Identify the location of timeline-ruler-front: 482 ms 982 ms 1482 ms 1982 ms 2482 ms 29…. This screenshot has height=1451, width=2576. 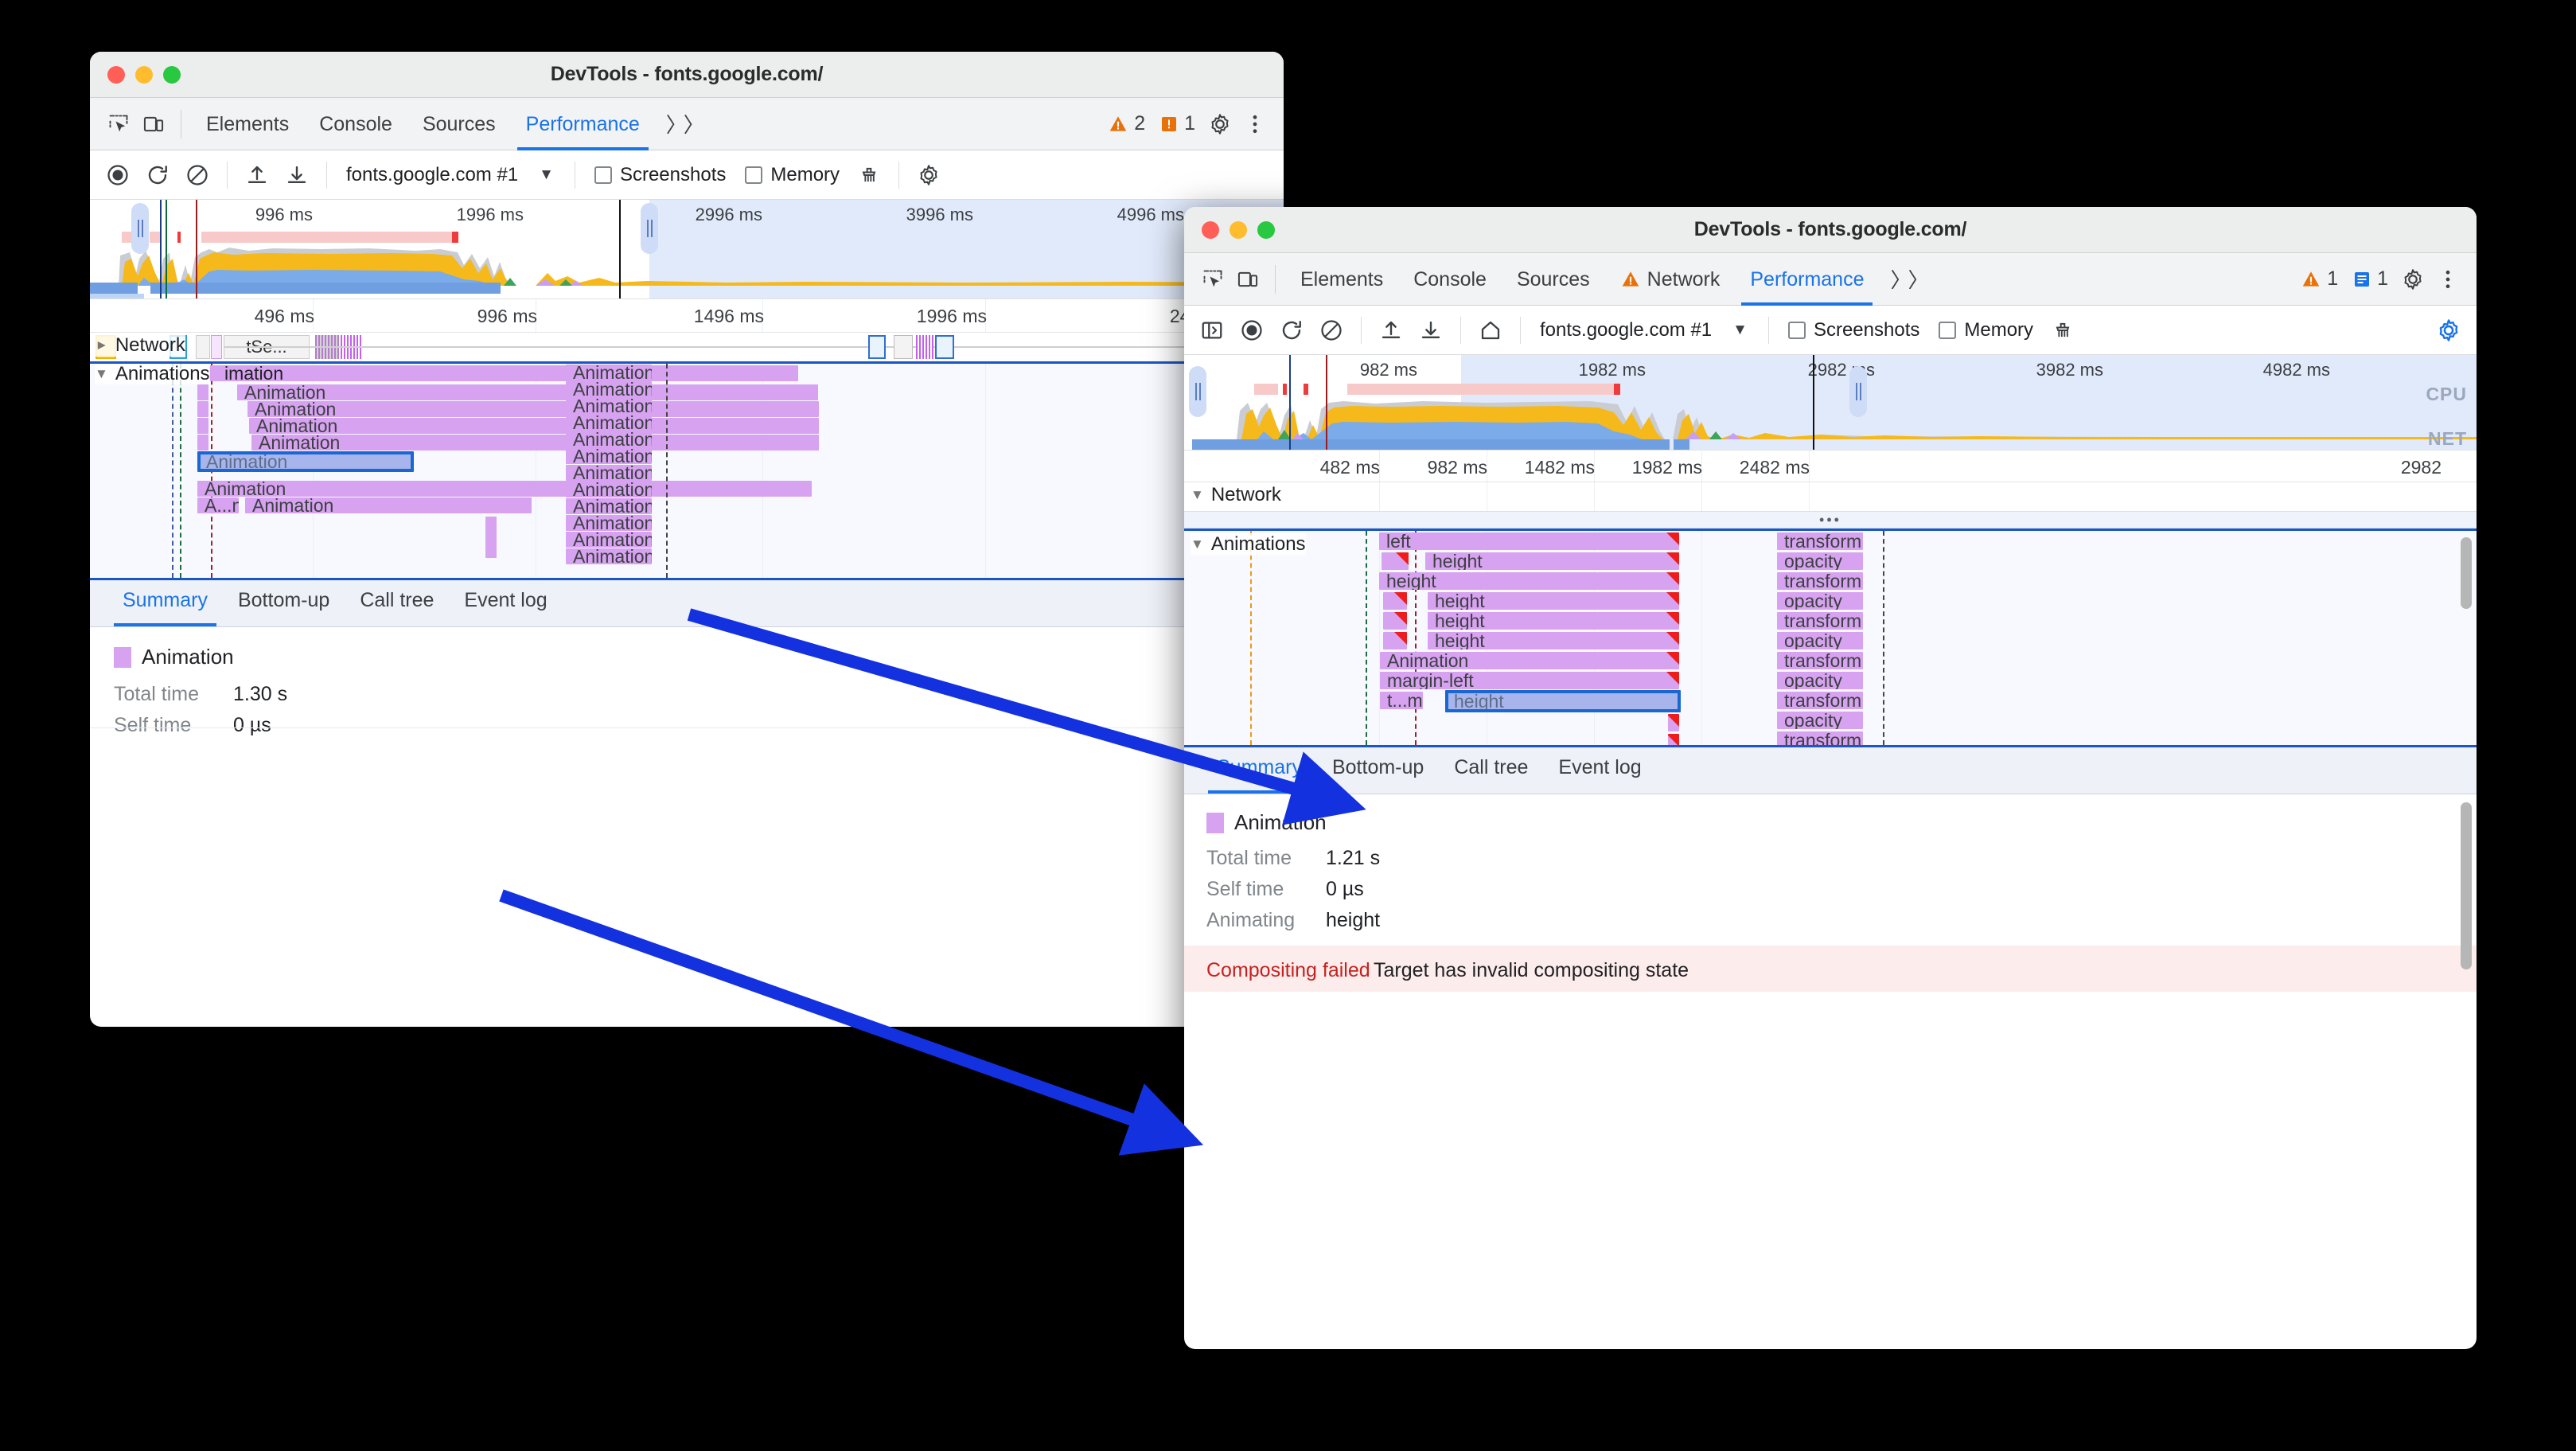
(1831, 475).